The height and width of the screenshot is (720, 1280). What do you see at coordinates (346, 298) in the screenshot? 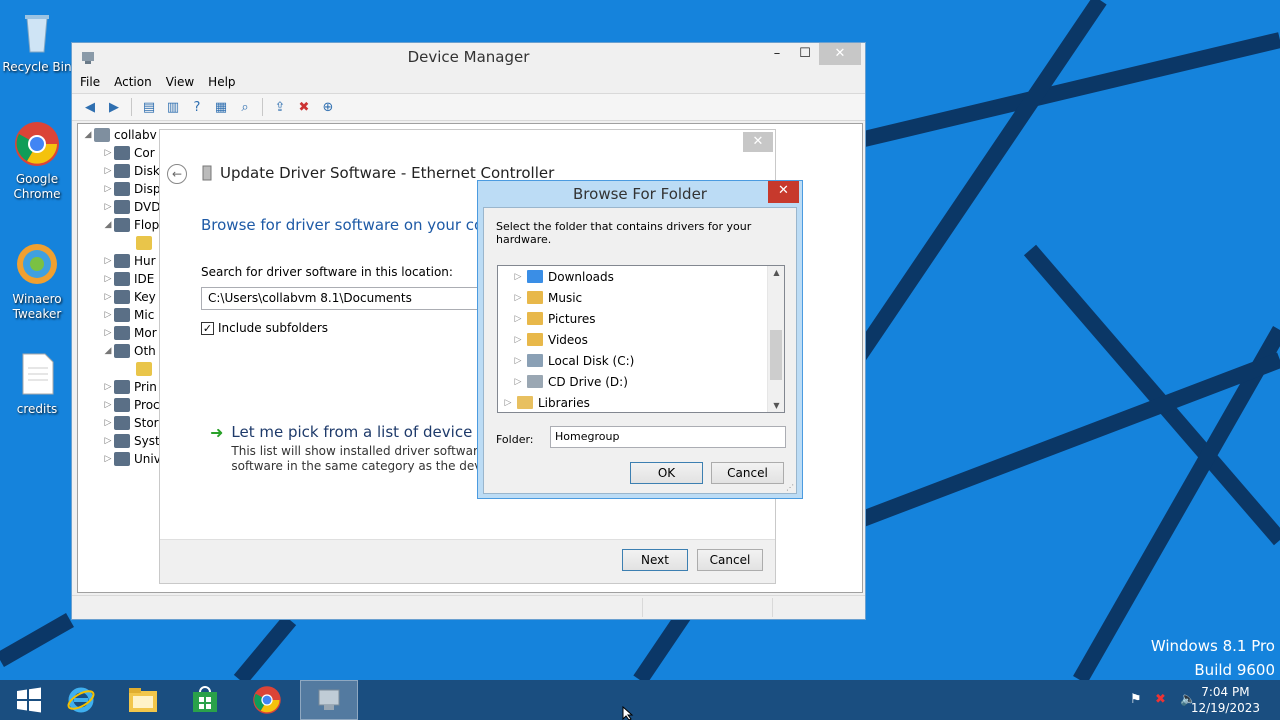
I see `driver-path-input: C:\Users\collabvm 8.1\Documents` at bounding box center [346, 298].